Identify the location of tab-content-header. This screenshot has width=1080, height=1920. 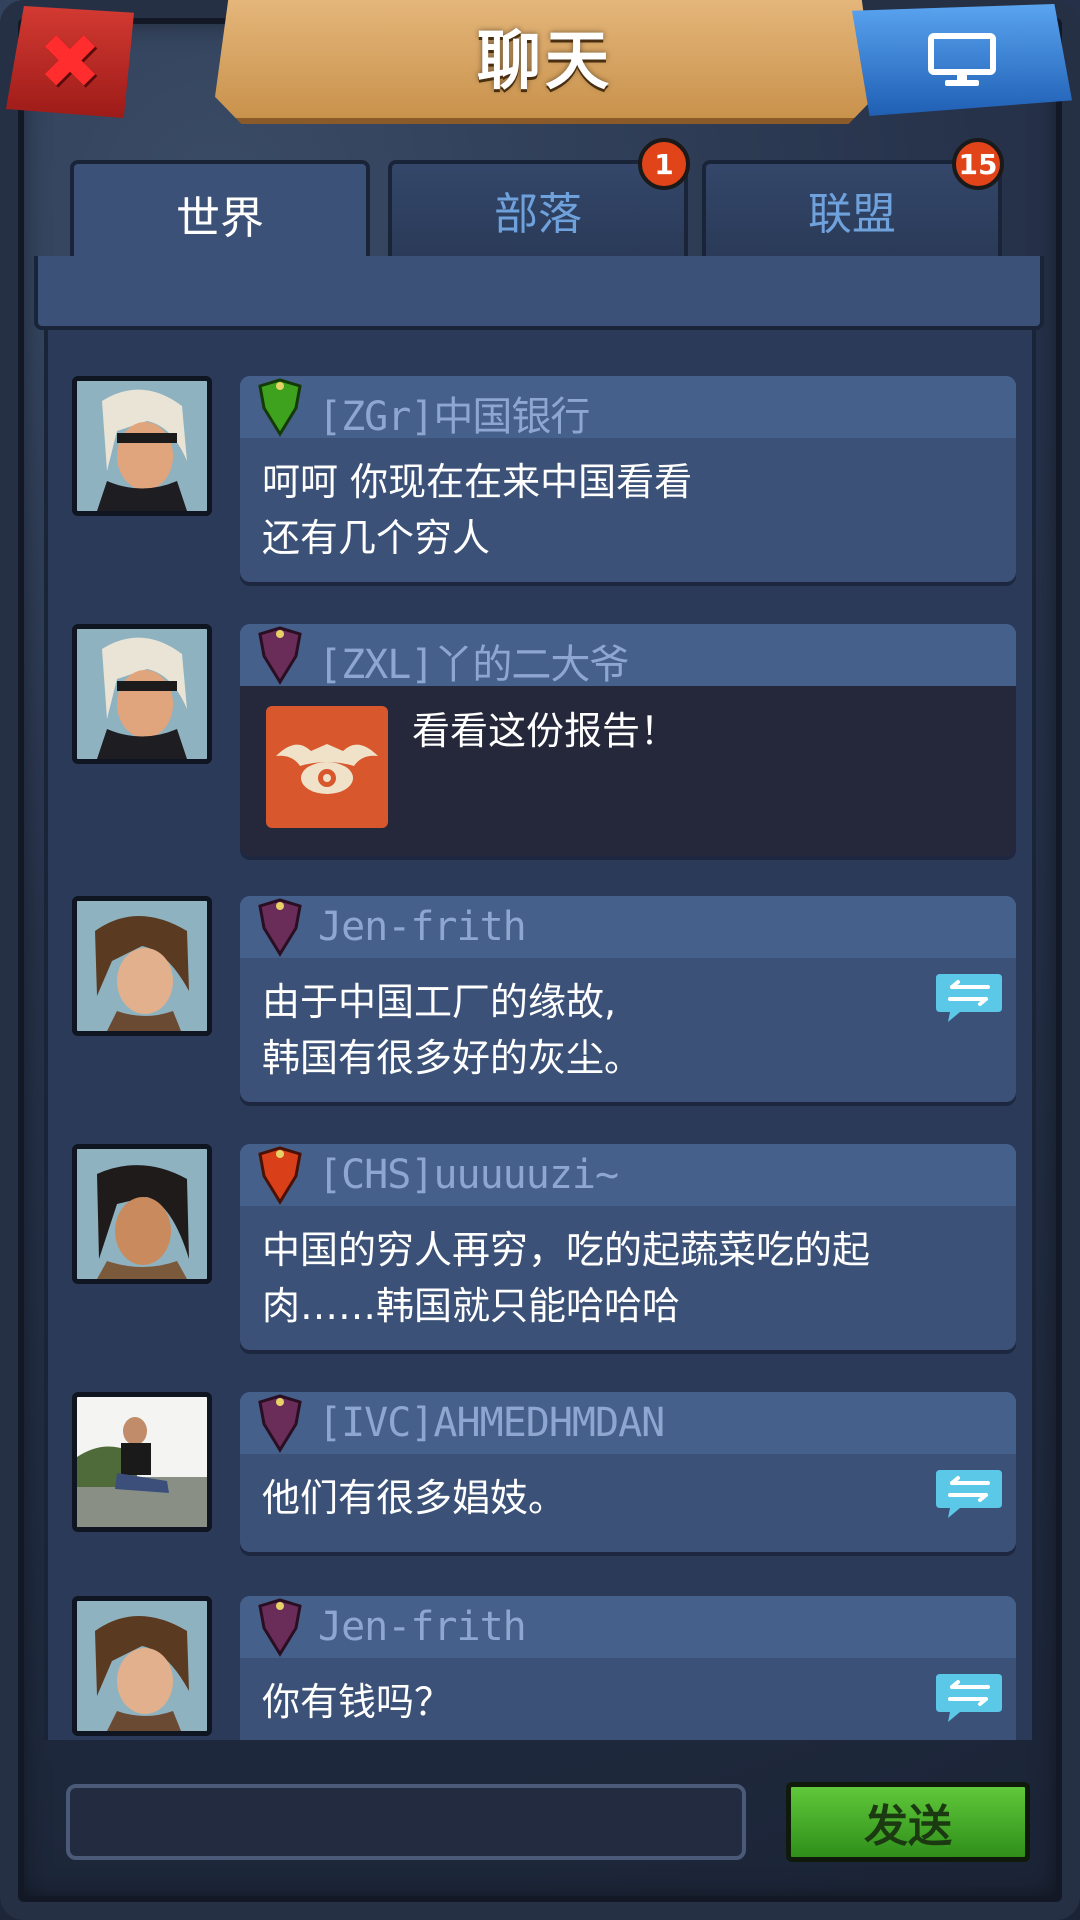
(539, 293).